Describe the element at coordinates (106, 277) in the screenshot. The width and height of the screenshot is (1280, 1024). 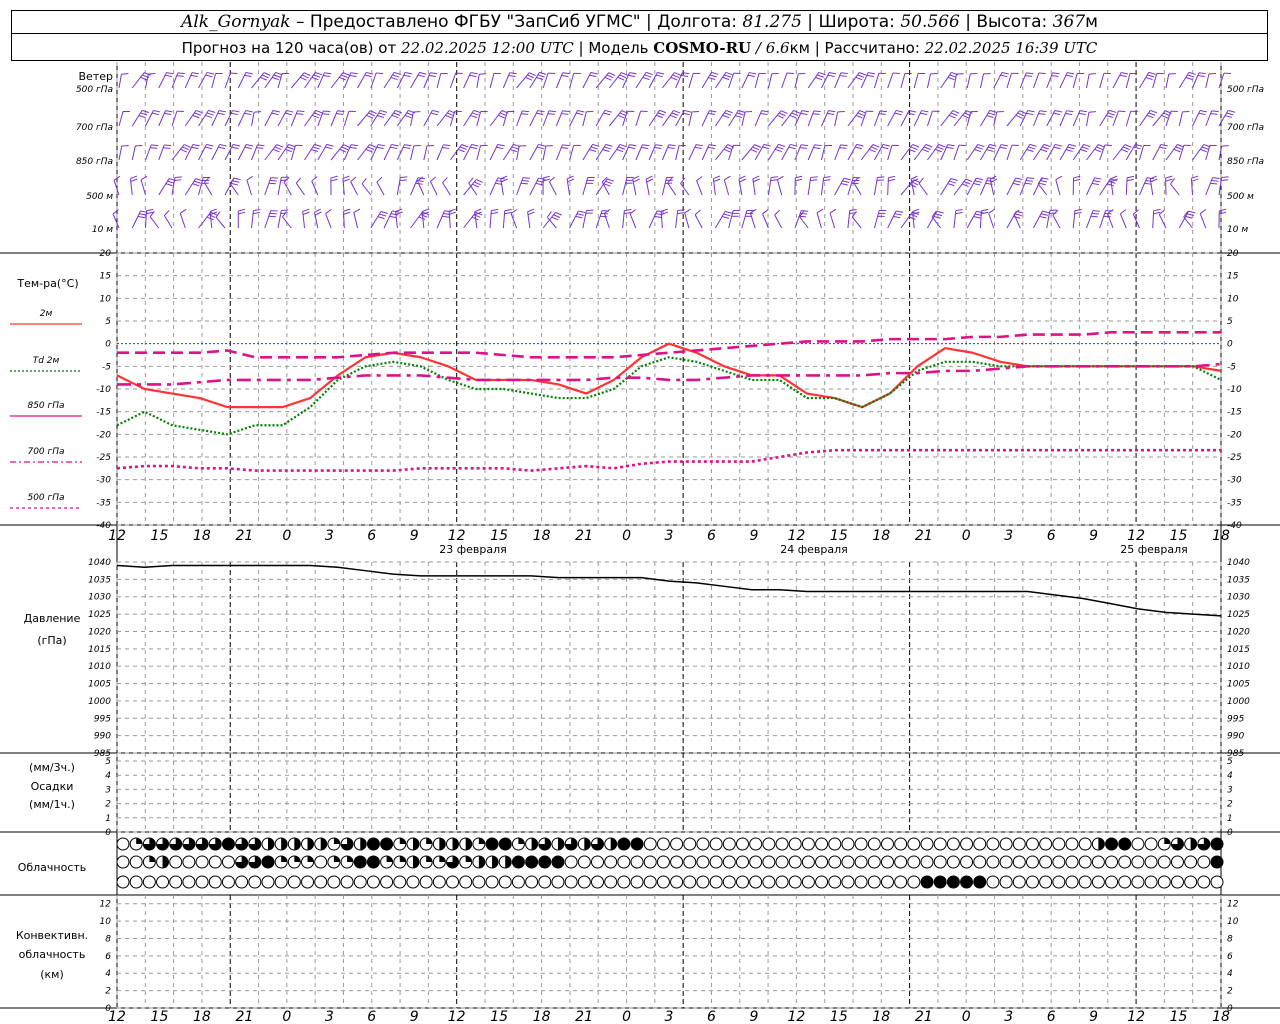
I see `temp-tick-left: 15` at that location.